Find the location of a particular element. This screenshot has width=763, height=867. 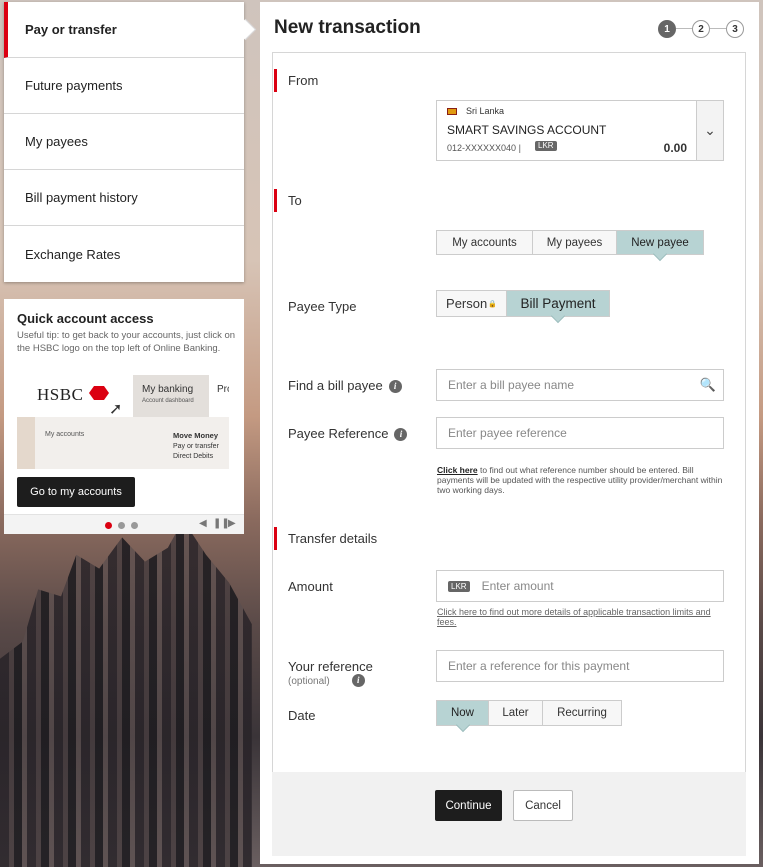

carousel-pager: ◀ ❚❚ ▶ is located at coordinates (124, 524).